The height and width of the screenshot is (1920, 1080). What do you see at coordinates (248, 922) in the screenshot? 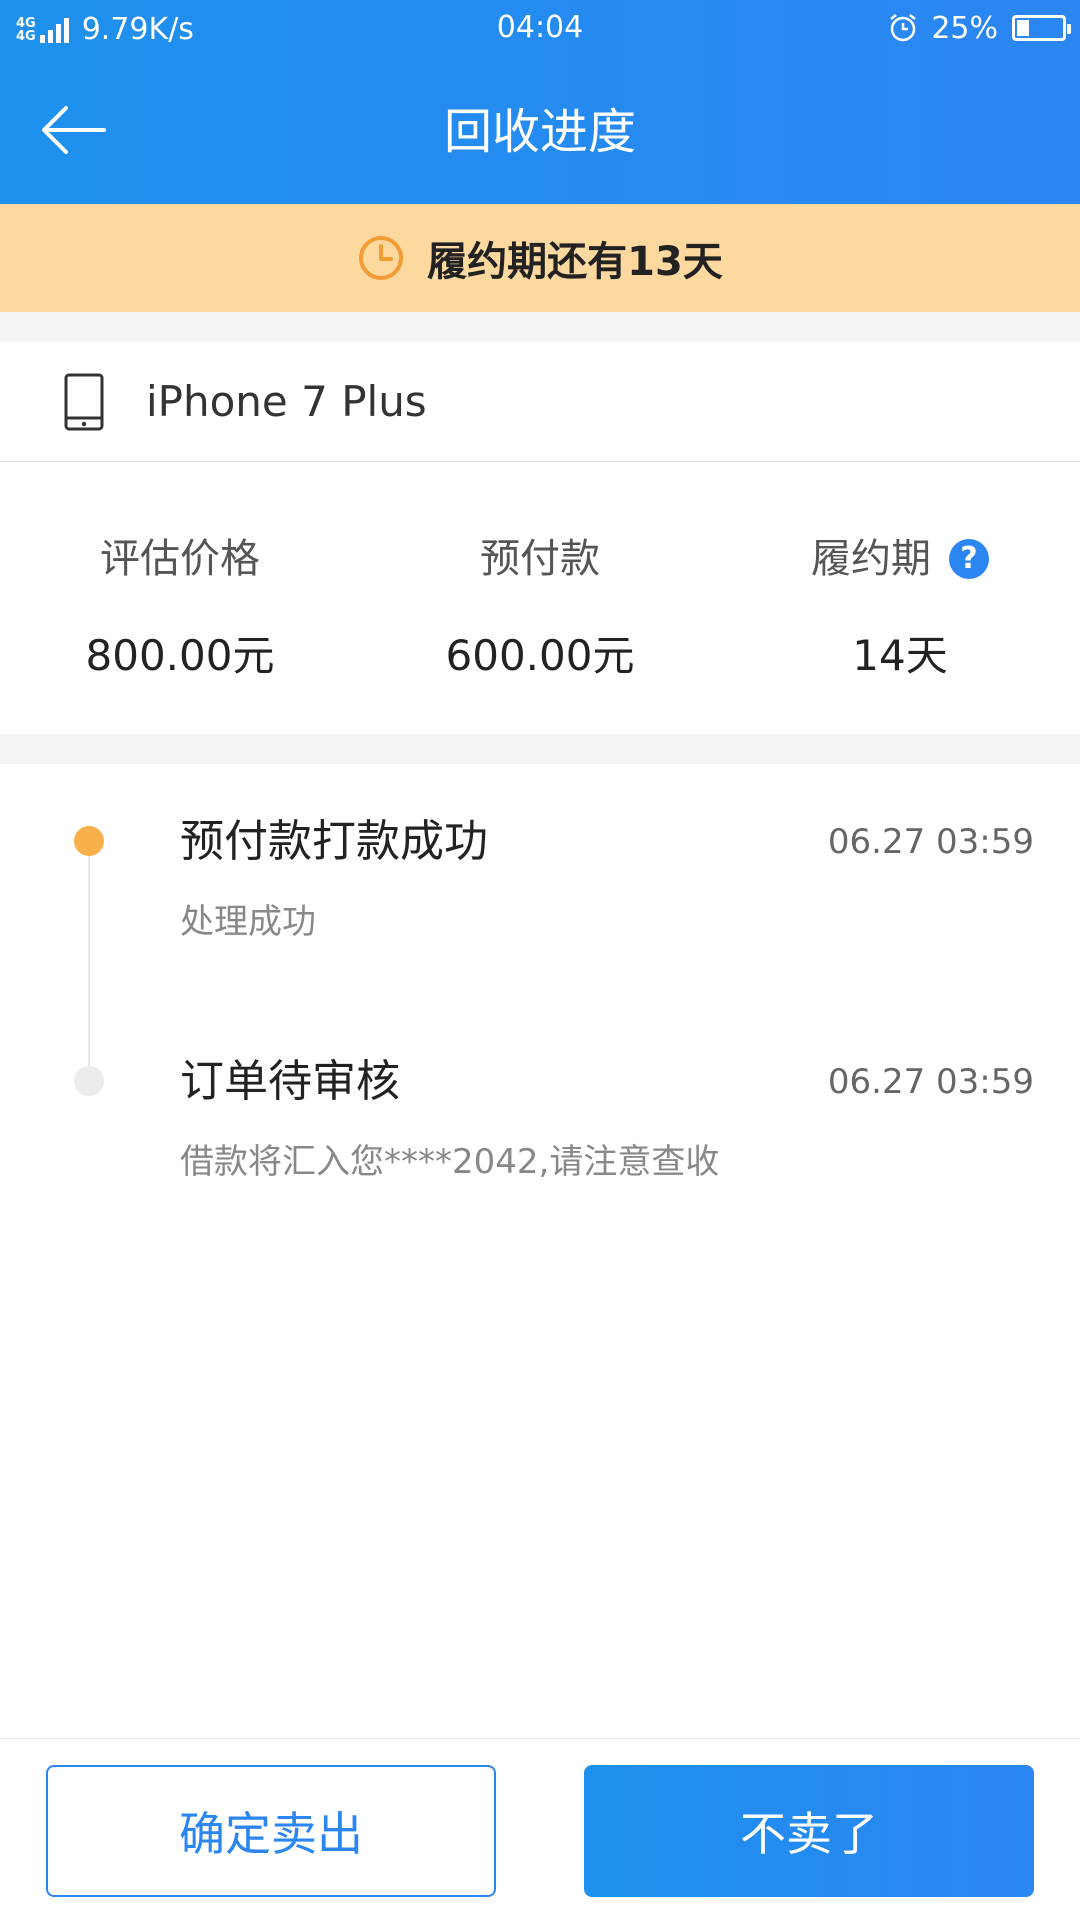
I see `timeline-desc: 处理成功` at bounding box center [248, 922].